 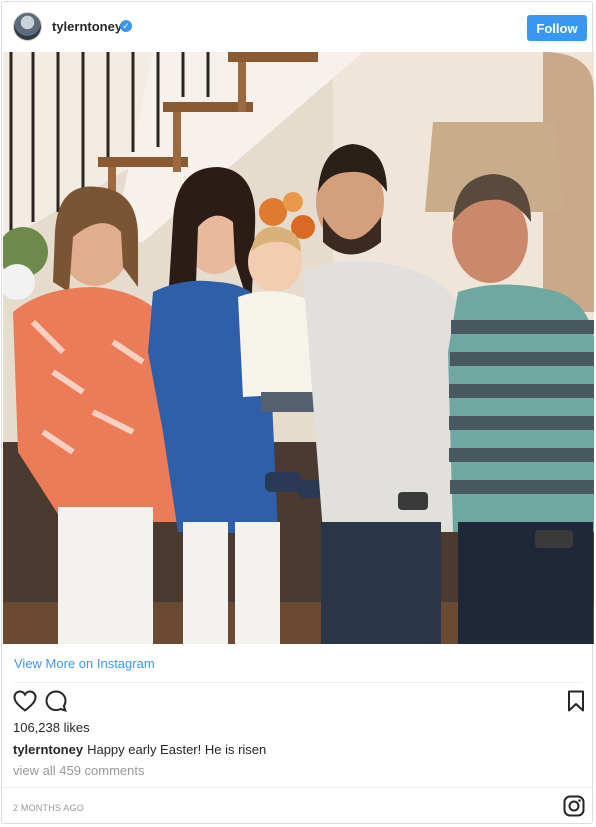 What do you see at coordinates (27, 26) in the screenshot?
I see `avatar` at bounding box center [27, 26].